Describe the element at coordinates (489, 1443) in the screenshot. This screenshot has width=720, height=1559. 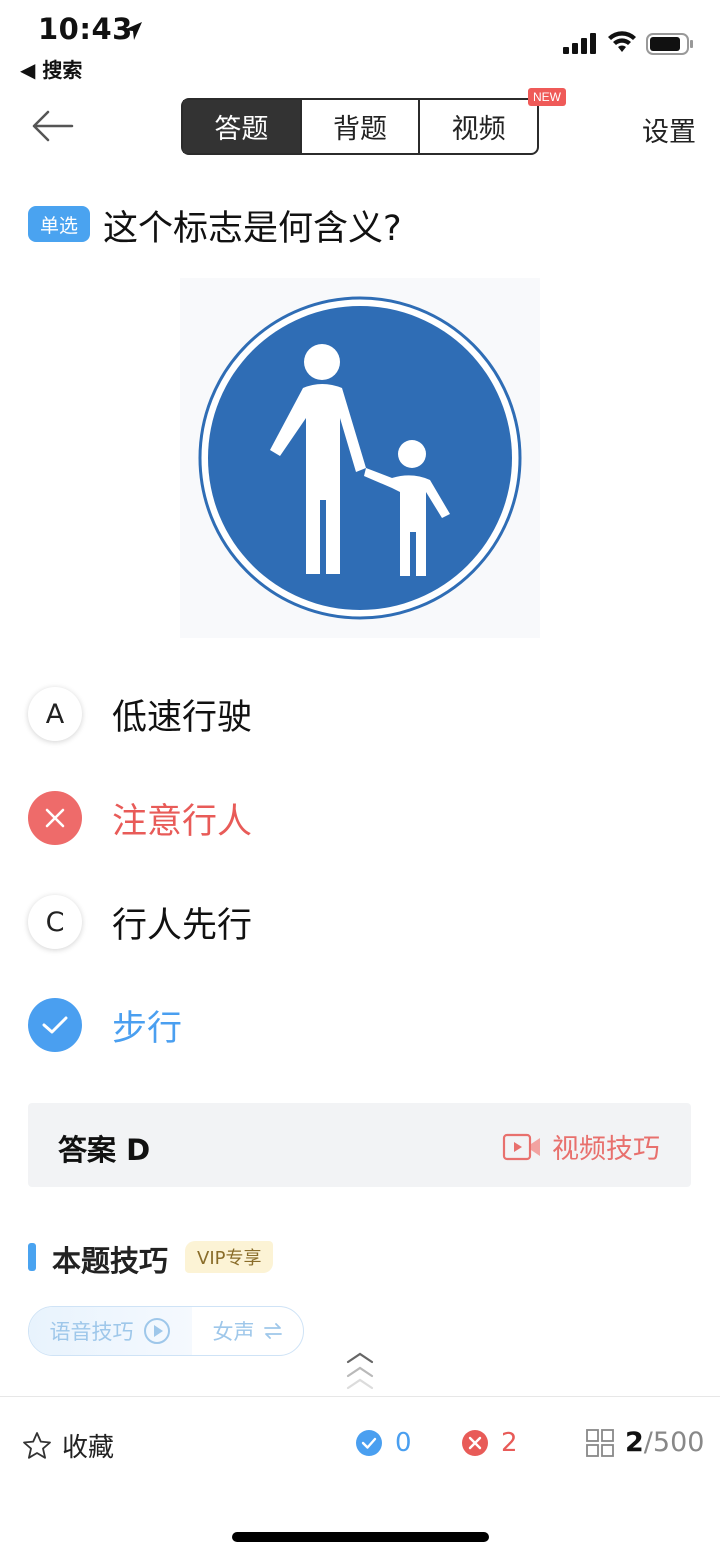
I see `wrong-count: 2` at that location.